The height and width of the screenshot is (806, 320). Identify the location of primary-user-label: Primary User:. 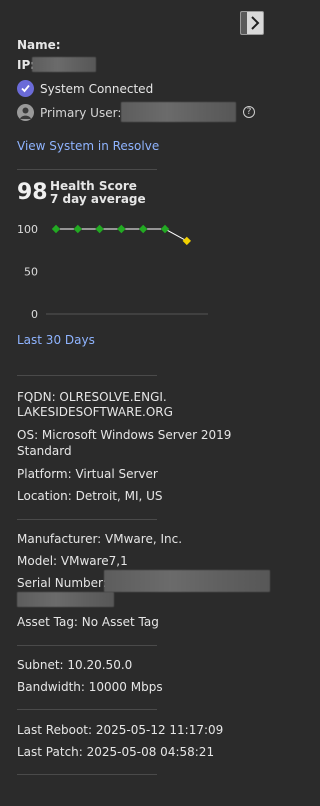
(81, 113).